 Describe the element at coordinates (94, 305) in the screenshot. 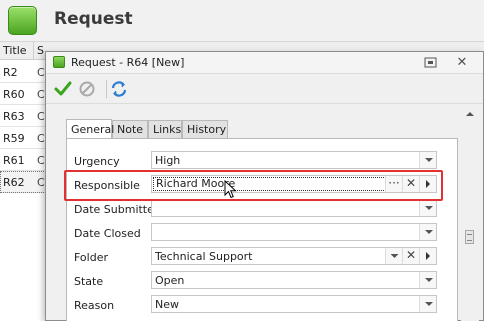

I see `reason-label: Reason` at that location.